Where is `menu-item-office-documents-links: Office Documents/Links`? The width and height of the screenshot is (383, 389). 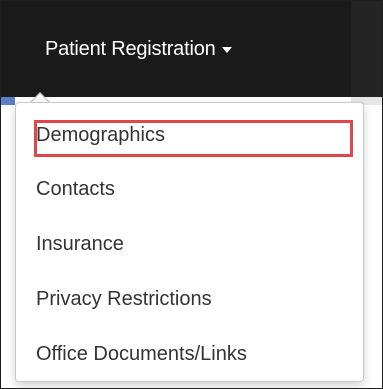
menu-item-office-documents-links: Office Documents/Links is located at coordinates (141, 354).